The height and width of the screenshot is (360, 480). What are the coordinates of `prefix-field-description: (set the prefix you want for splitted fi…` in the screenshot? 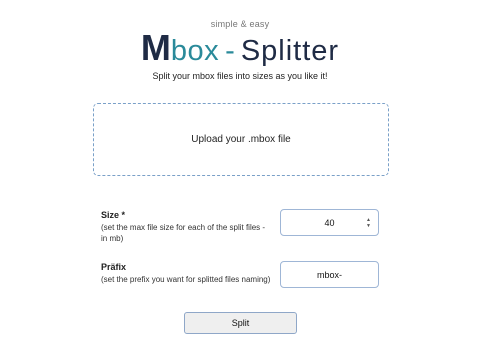 It's located at (186, 279).